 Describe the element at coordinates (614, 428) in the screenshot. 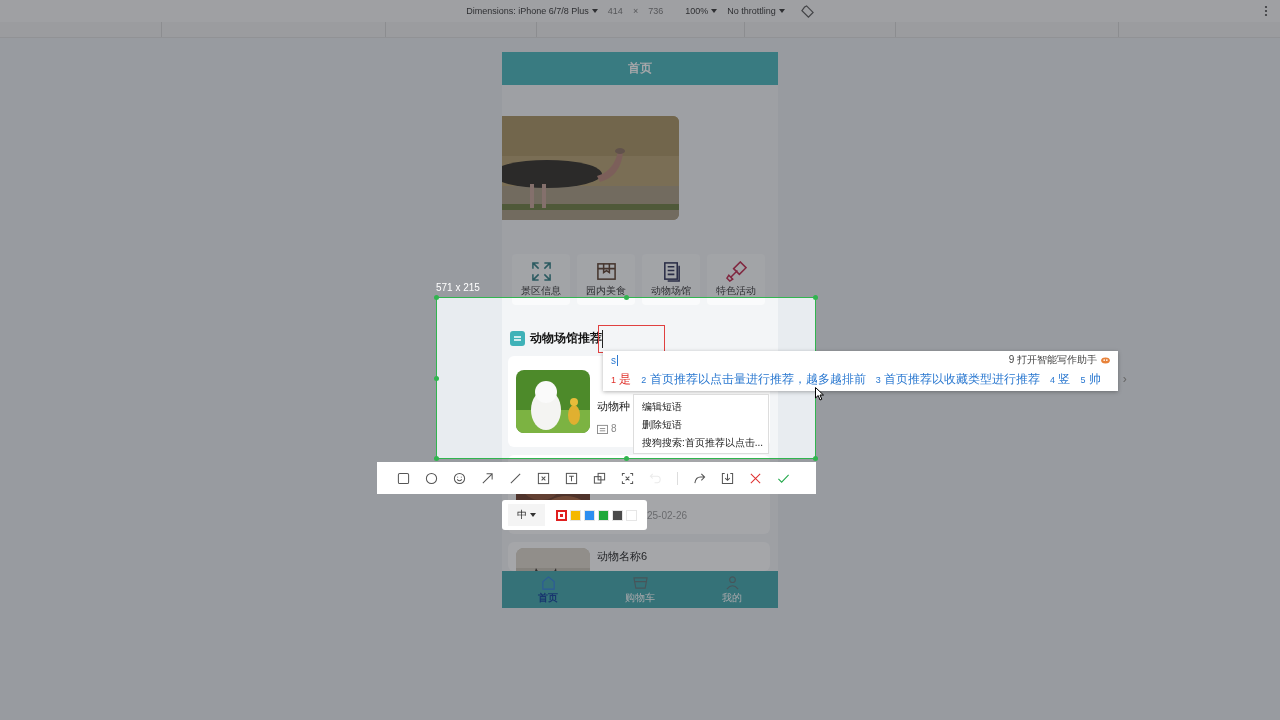

I see `view-count: 8` at that location.